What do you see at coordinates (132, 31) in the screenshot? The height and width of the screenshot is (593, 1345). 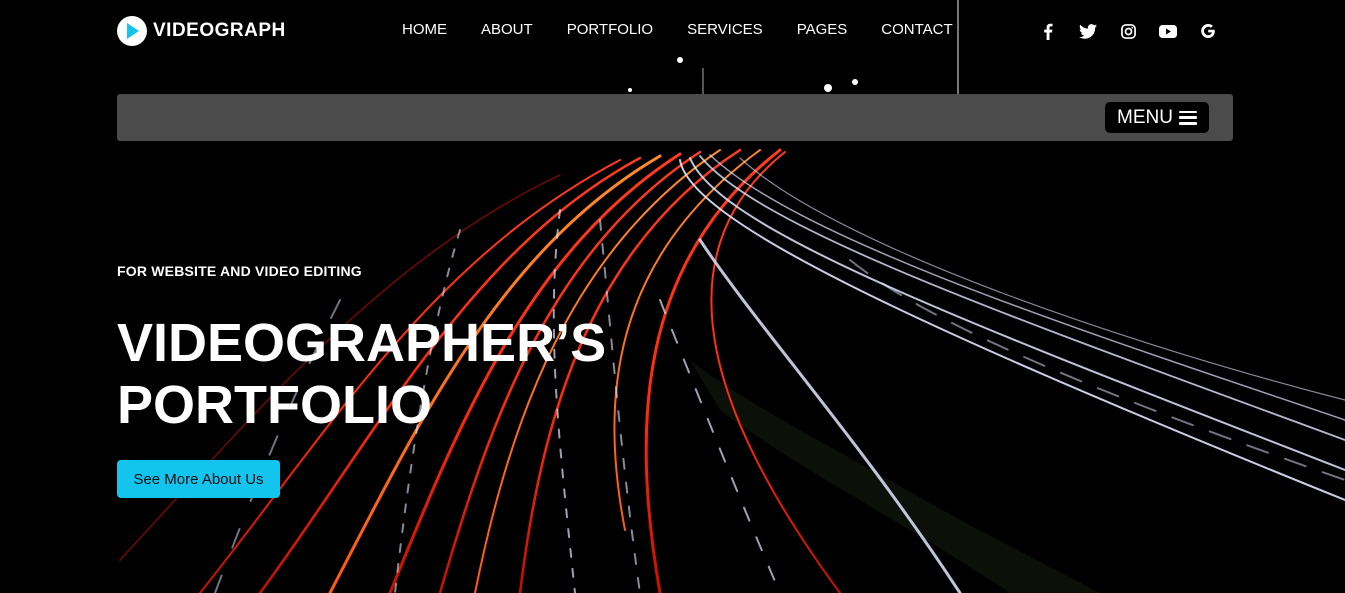 I see `play-icon` at bounding box center [132, 31].